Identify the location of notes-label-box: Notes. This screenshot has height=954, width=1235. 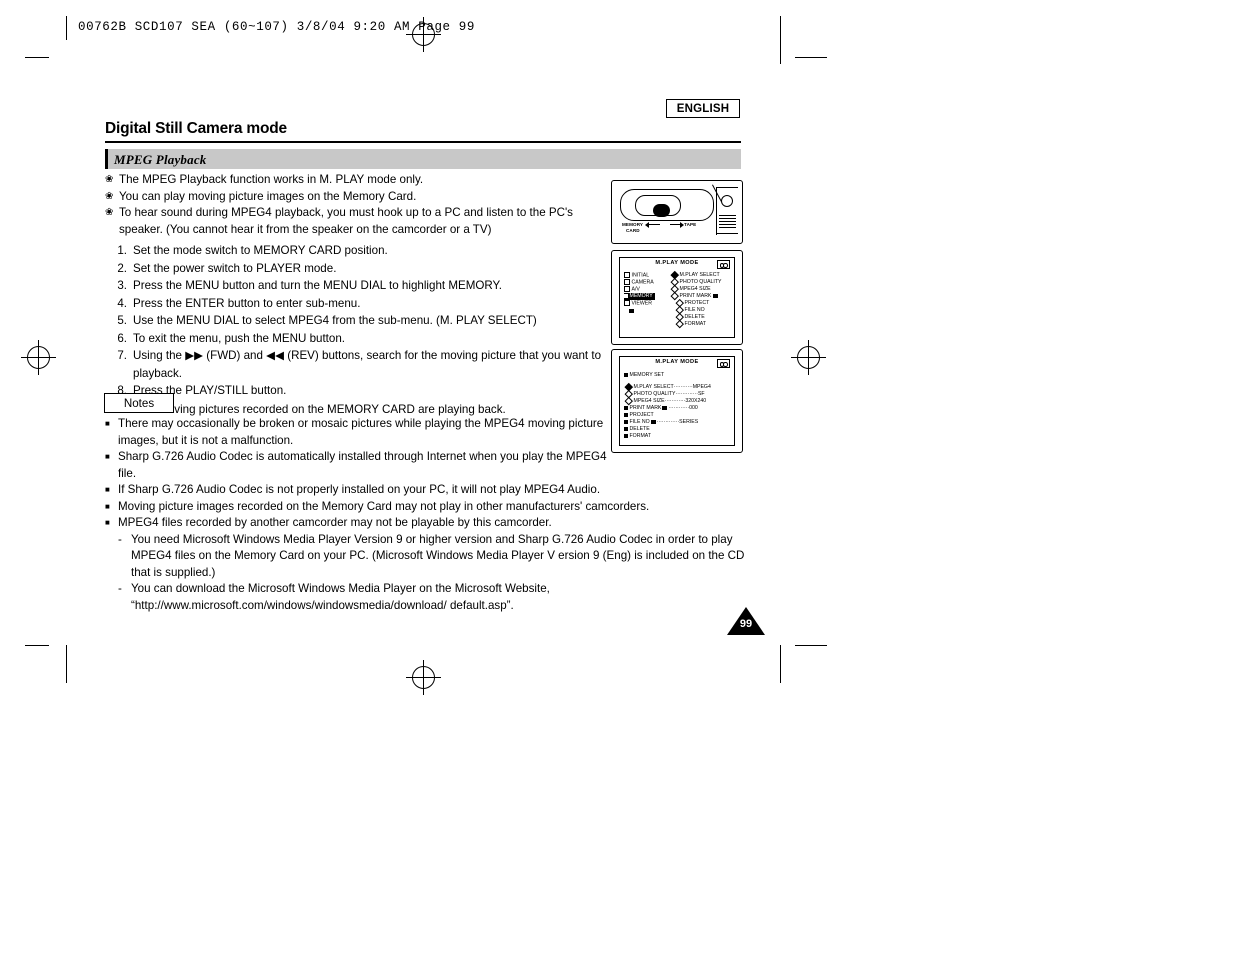
(139, 403).